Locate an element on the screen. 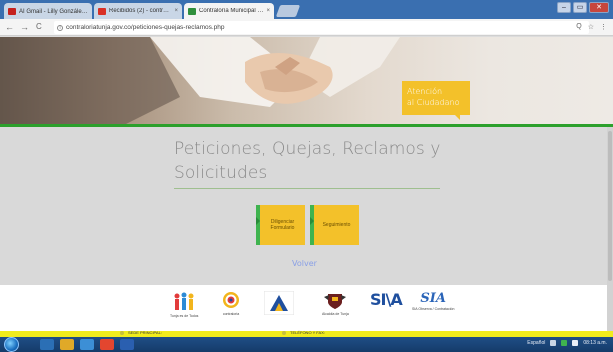 The width and height of the screenshot is (613, 352). taskbar-app-media is located at coordinates (87, 344).